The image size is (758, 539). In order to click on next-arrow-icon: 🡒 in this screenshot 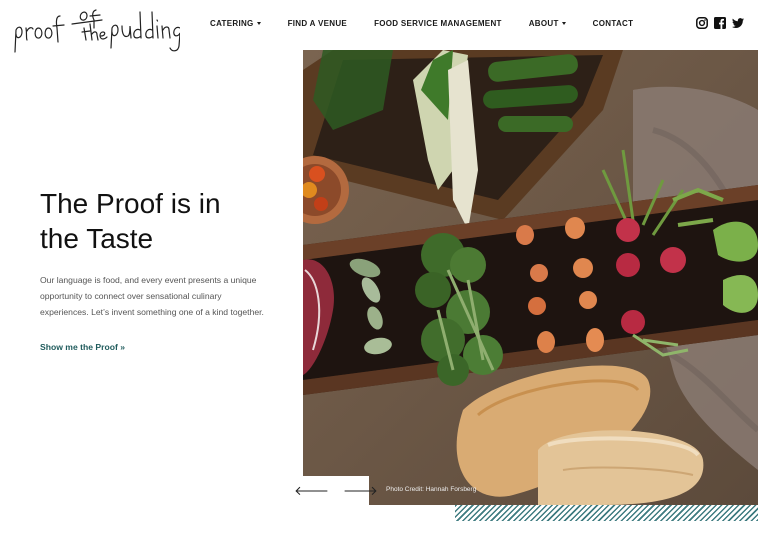, I will do `click(360, 490)`.